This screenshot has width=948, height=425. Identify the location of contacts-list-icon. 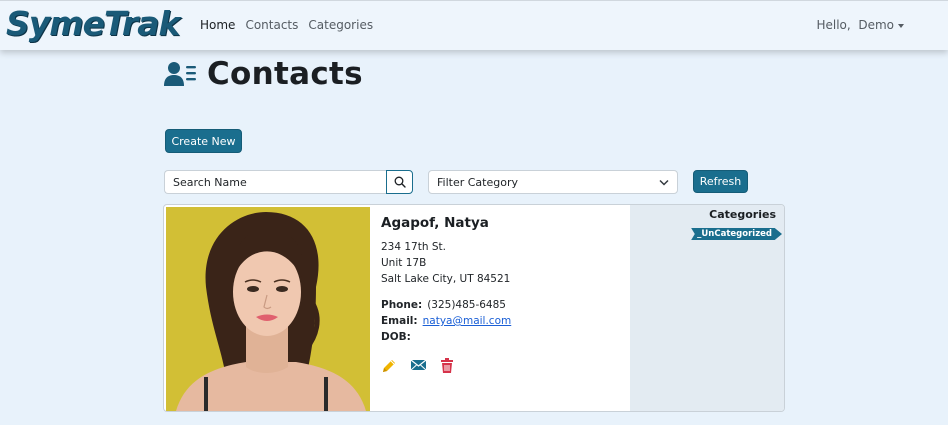
(180, 74).